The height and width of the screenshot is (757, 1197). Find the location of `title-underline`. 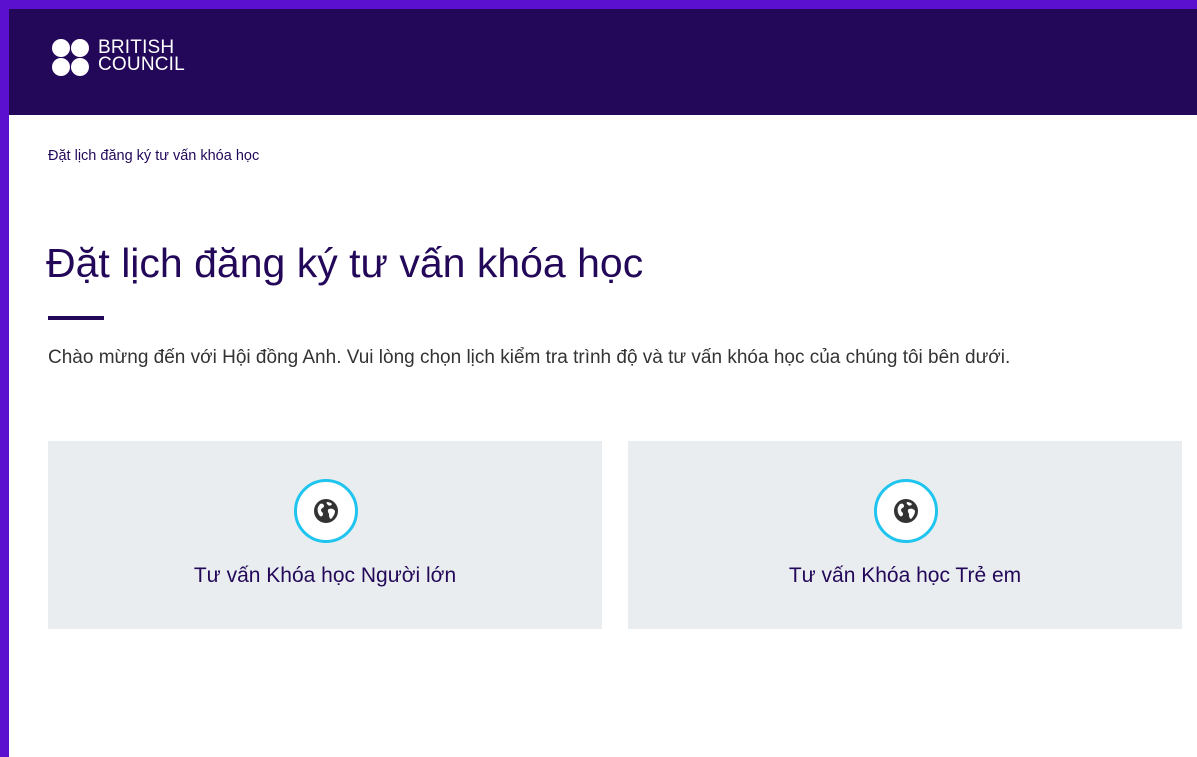

title-underline is located at coordinates (76, 318).